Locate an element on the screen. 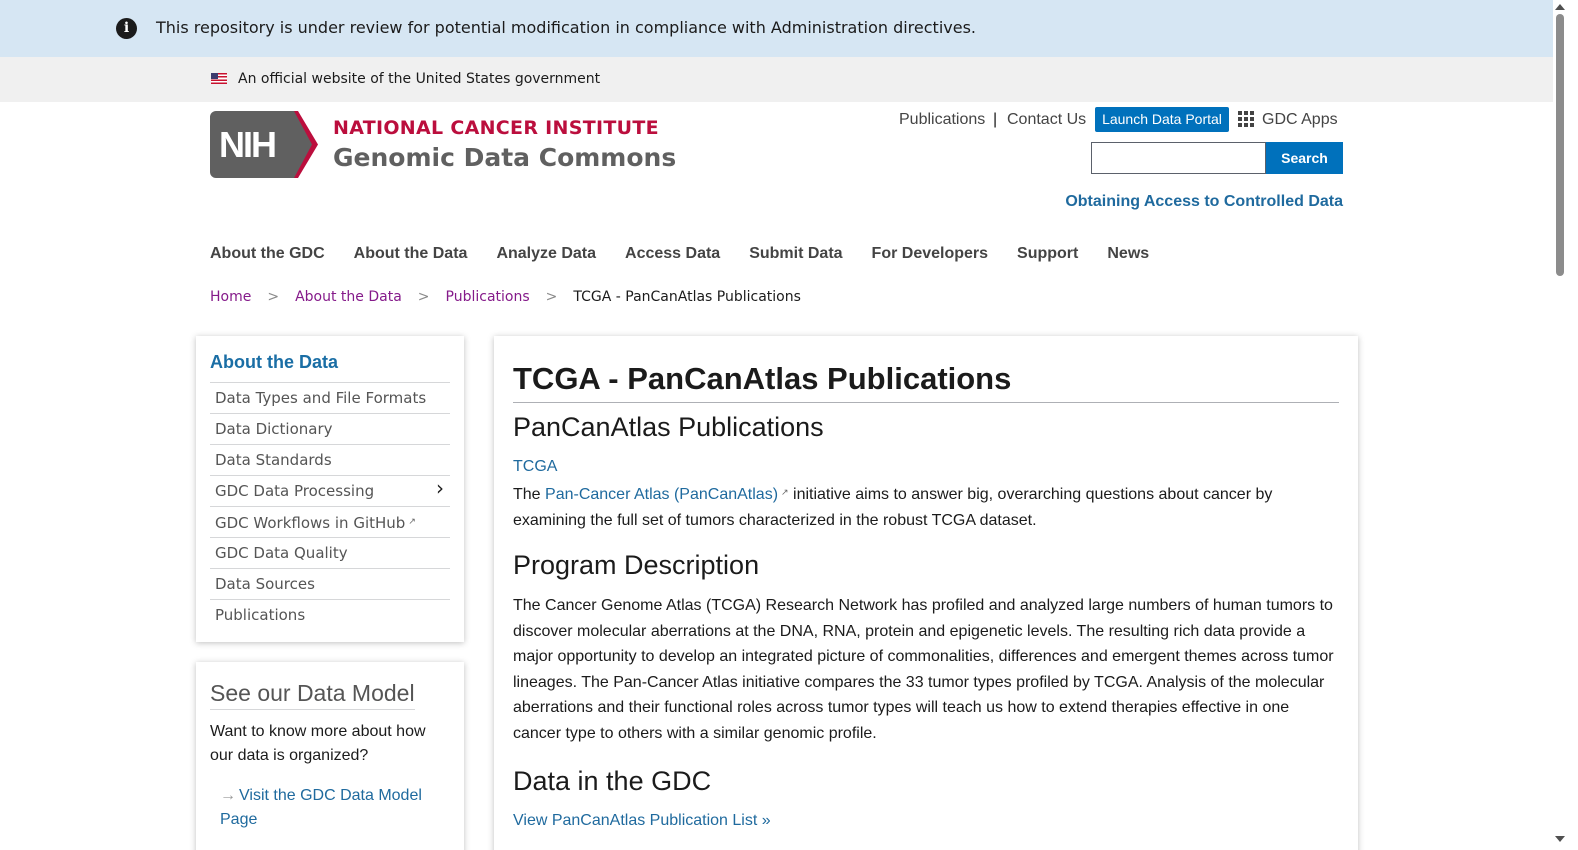 The image size is (1578, 850). search-button: Search is located at coordinates (1304, 158).